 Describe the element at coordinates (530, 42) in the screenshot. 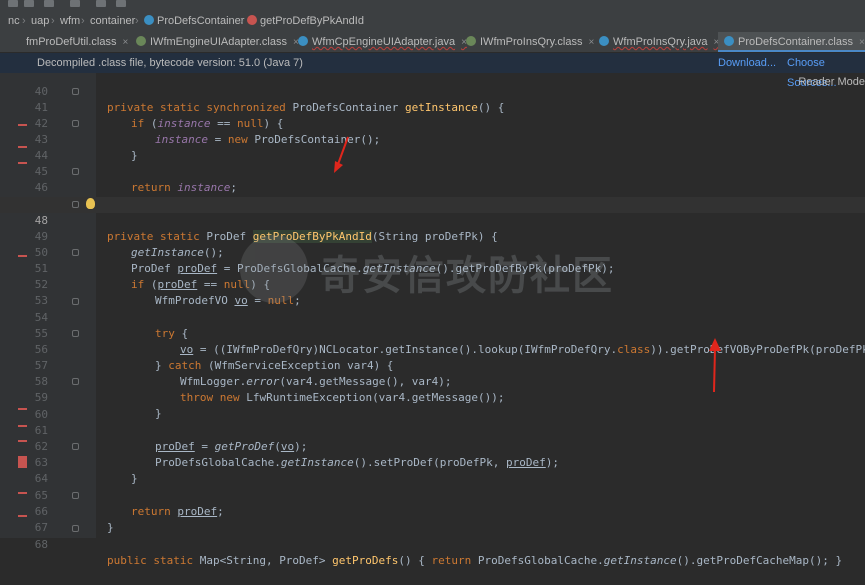

I see `tab-iwfmproinsqry: IWfmProInsQry.class ×` at that location.